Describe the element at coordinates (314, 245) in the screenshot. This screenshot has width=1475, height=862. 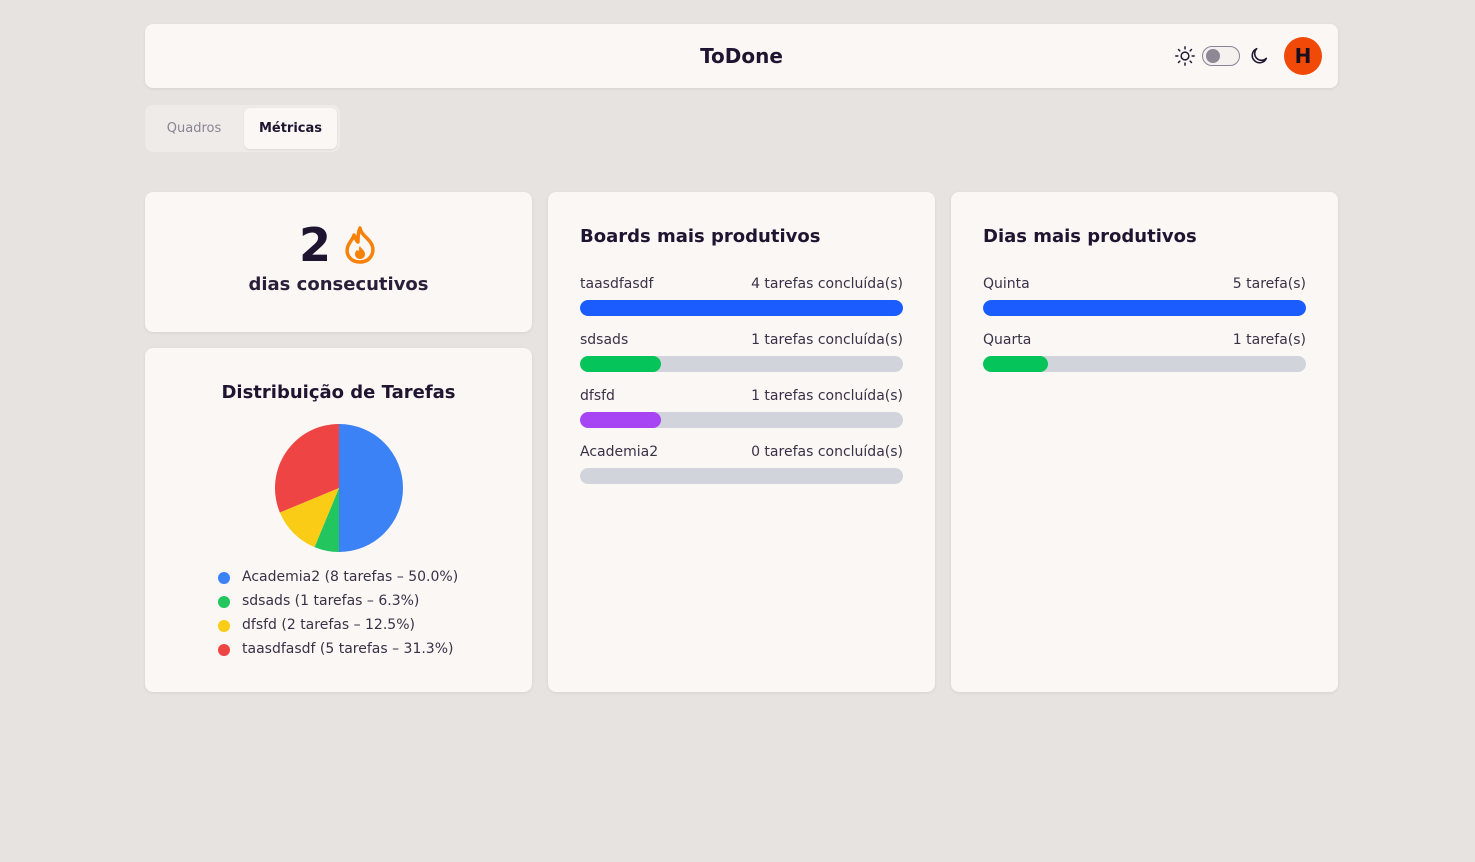
I see `streak-count: 2` at that location.